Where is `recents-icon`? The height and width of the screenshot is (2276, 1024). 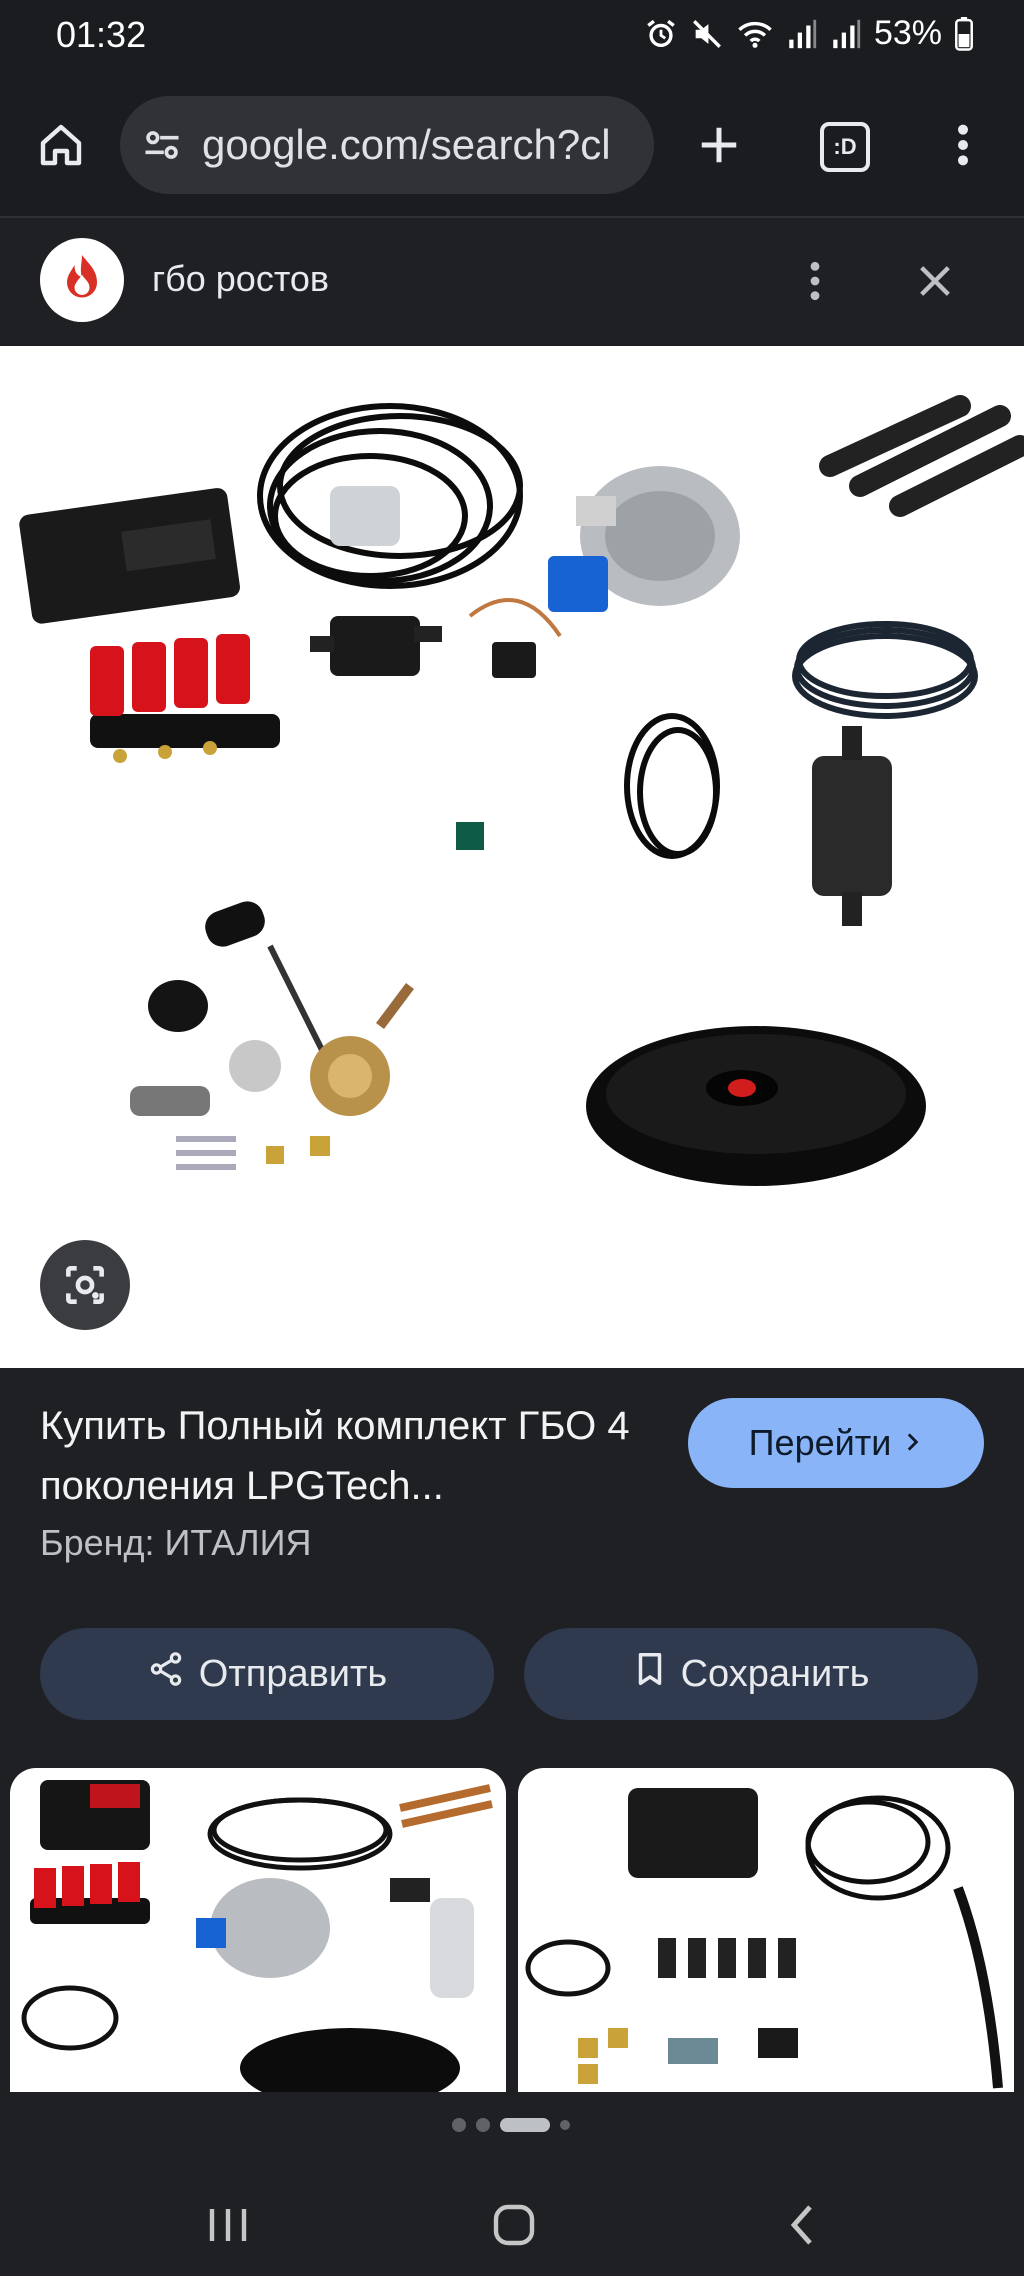 recents-icon is located at coordinates (228, 2225).